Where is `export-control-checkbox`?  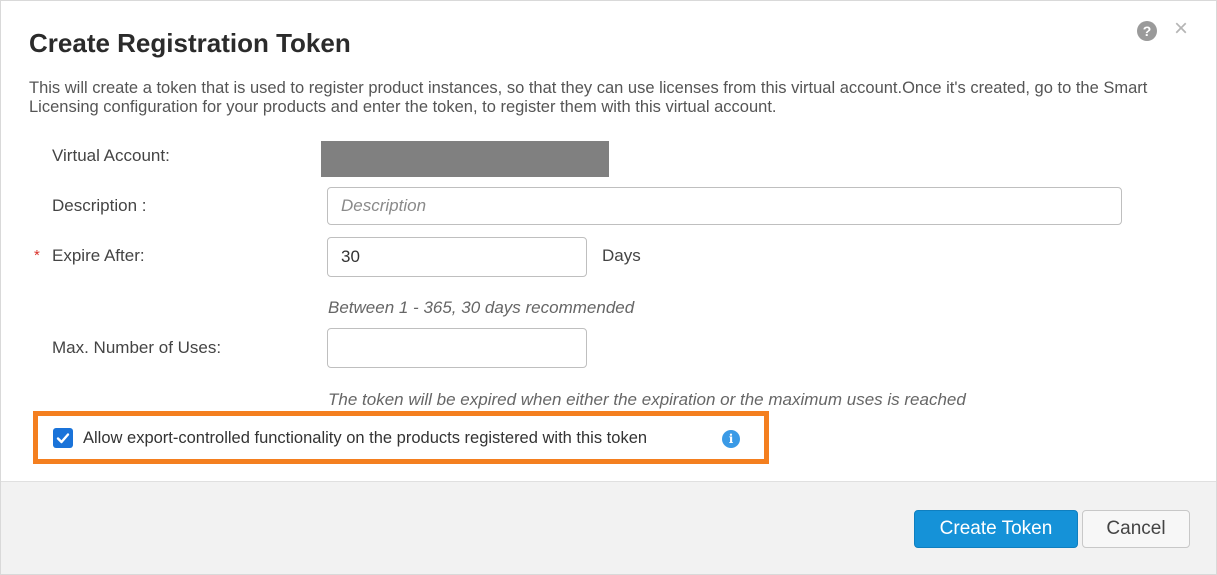
export-control-checkbox is located at coordinates (63, 438).